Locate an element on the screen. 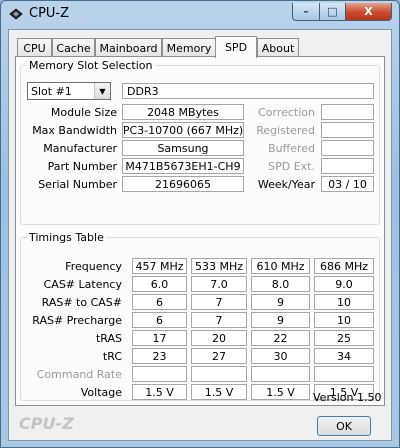  spd-field-label: Serial Number is located at coordinates (77, 184).